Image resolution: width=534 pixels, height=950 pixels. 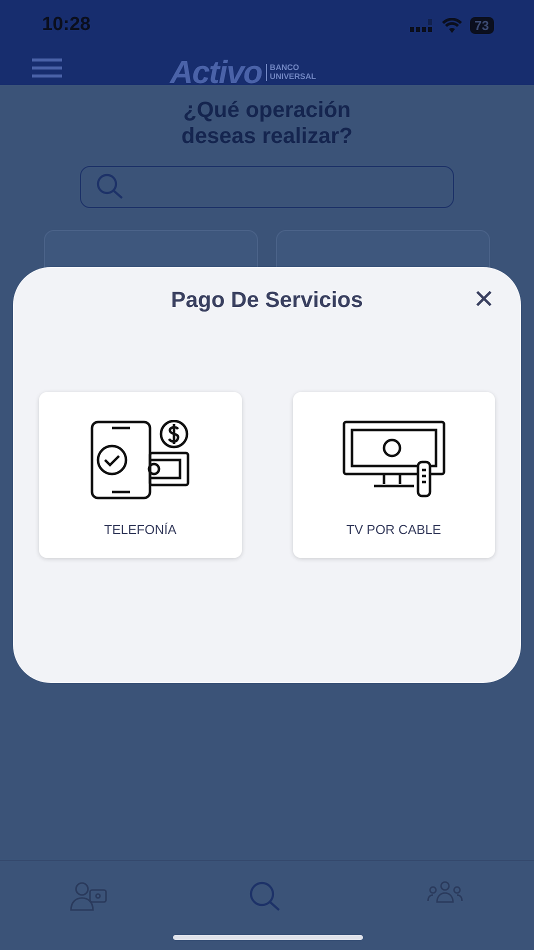 I want to click on search-field, so click(x=267, y=187).